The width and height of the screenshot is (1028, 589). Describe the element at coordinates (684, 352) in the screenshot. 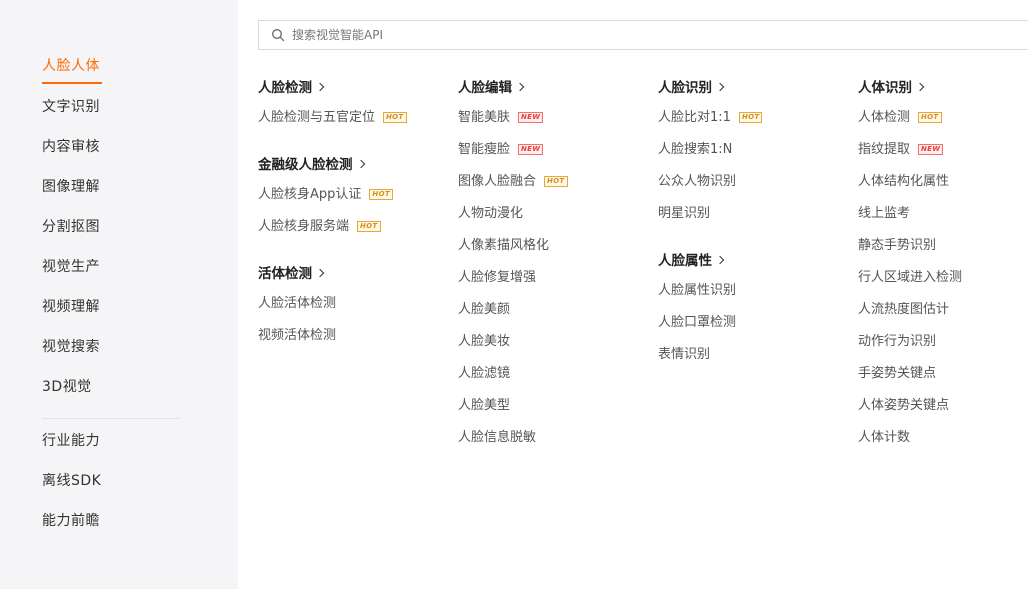

I see `menu-item-expression: 表情识别` at that location.